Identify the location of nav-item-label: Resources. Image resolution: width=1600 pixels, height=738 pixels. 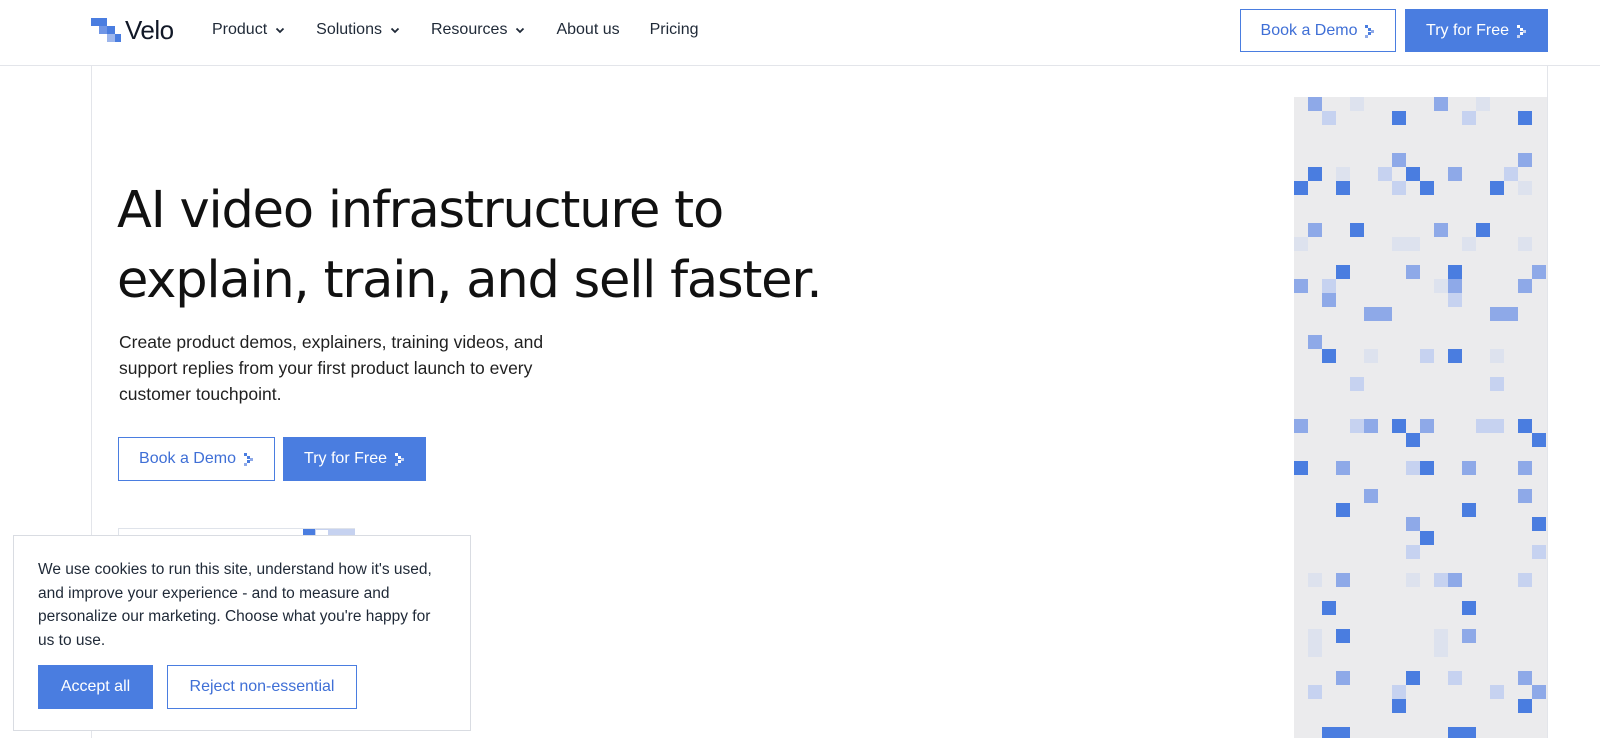
(469, 29).